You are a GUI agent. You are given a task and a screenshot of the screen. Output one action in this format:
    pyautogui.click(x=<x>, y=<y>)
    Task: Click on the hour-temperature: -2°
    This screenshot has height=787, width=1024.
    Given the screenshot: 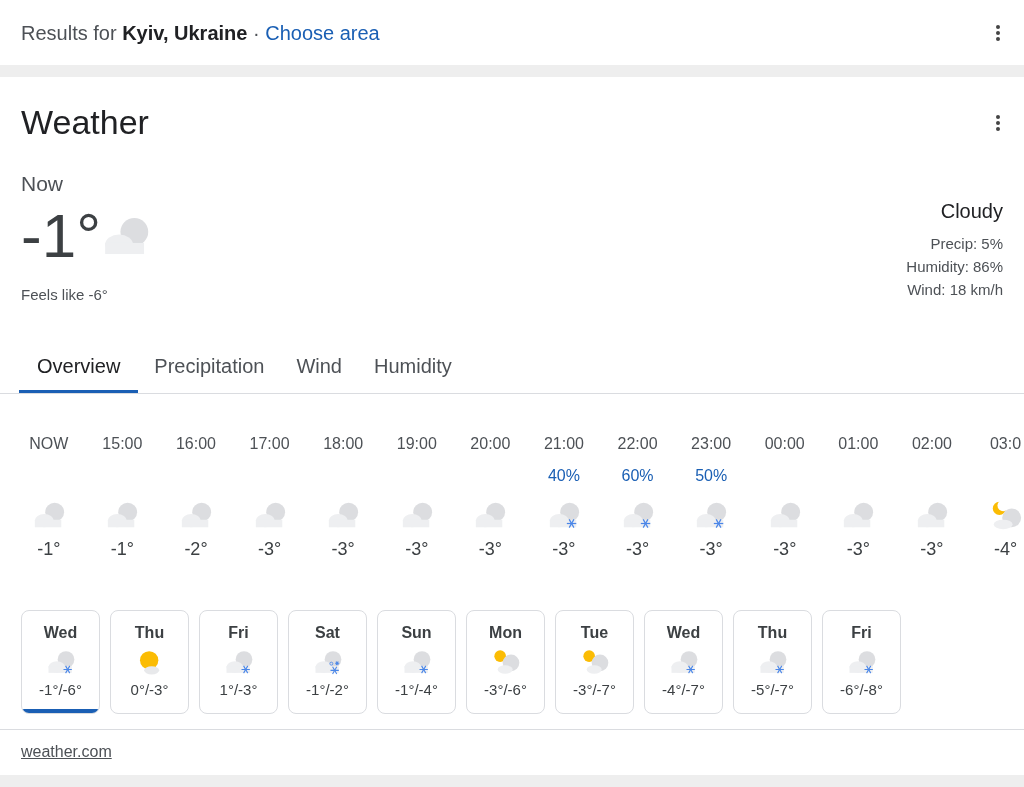 What is the action you would take?
    pyautogui.click(x=196, y=549)
    